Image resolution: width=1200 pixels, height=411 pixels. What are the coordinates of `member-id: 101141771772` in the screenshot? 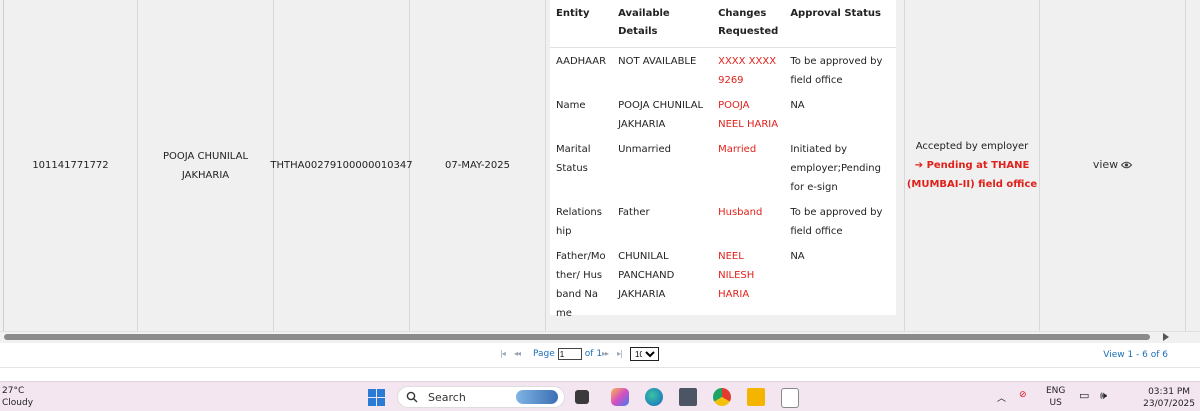 It's located at (70, 165).